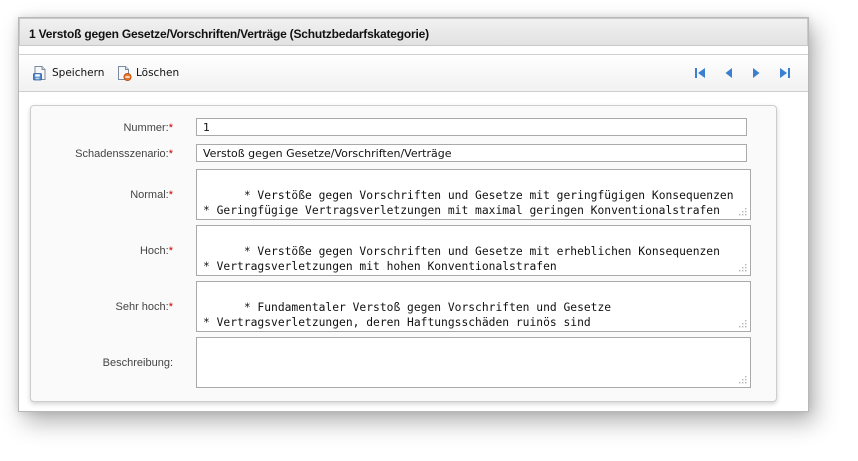  I want to click on delete-button-label: Löschen, so click(158, 73).